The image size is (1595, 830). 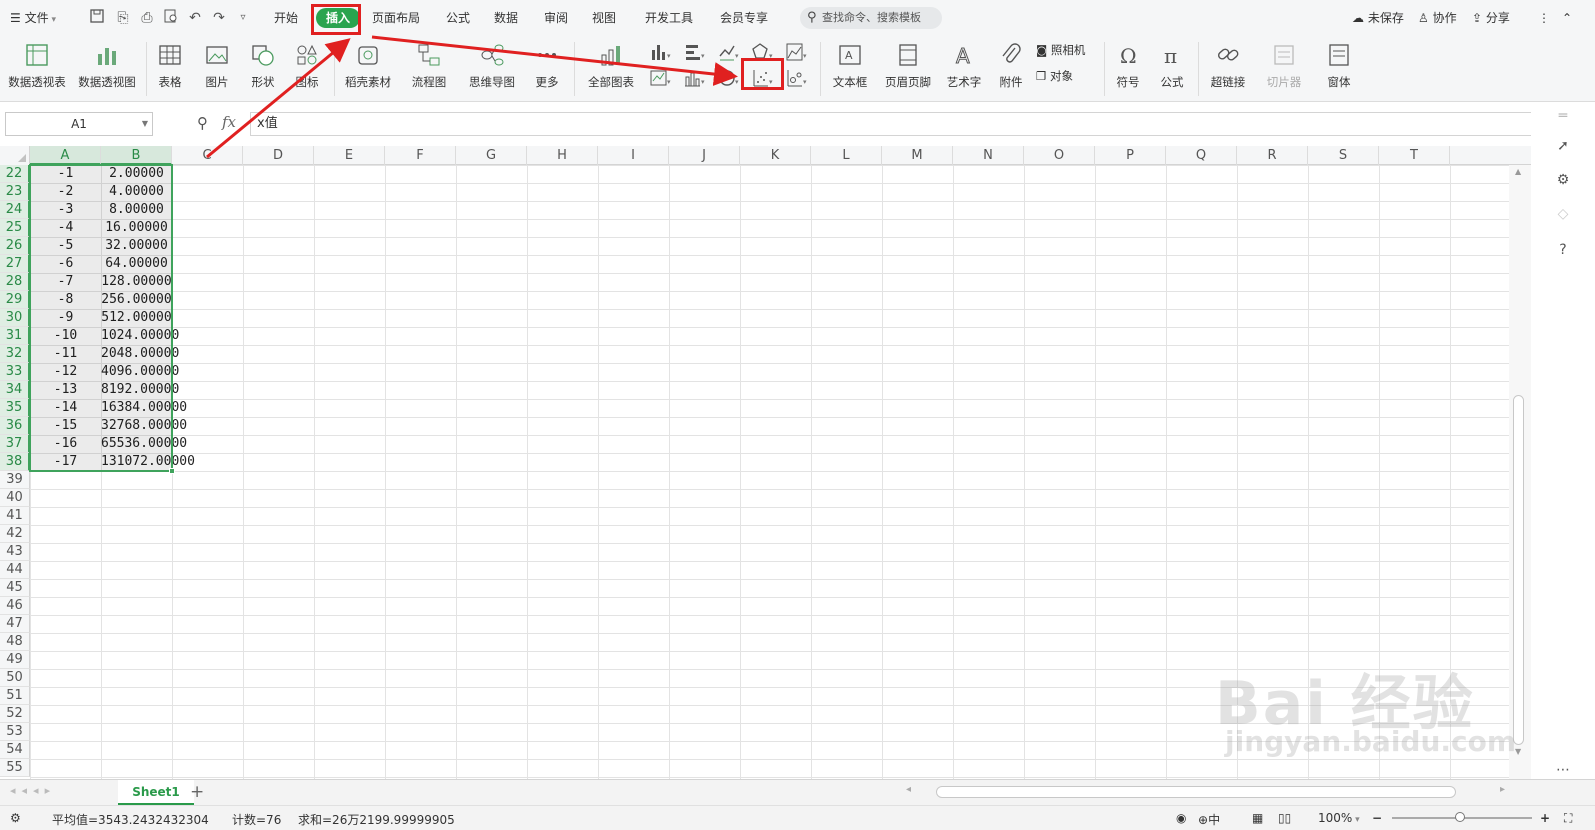 What do you see at coordinates (893, 124) in the screenshot?
I see `formula-input: x值` at bounding box center [893, 124].